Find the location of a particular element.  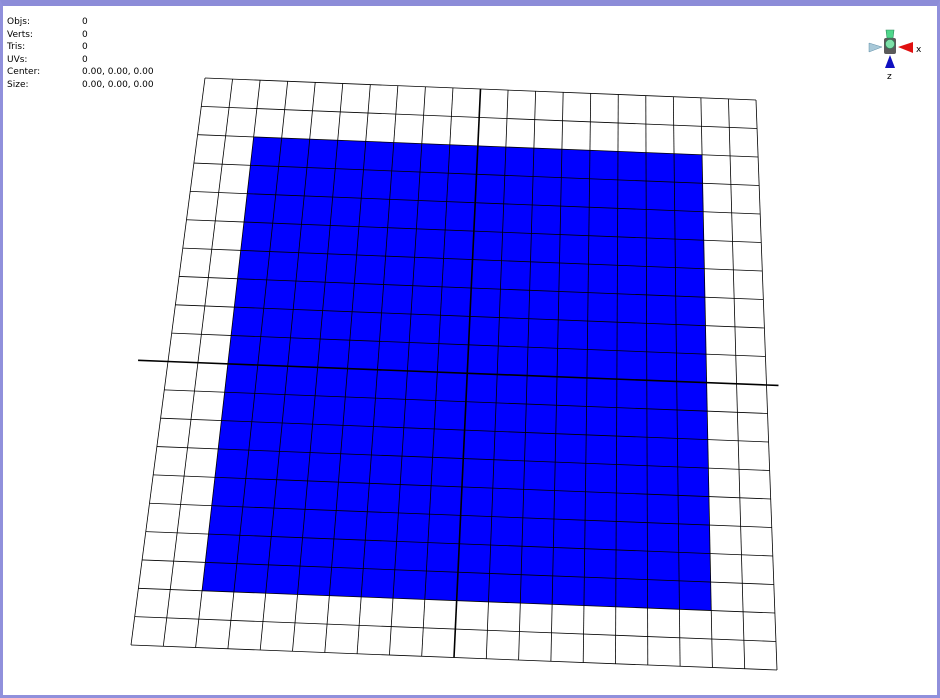

axis-gizmo: x z is located at coordinates (895, 55).